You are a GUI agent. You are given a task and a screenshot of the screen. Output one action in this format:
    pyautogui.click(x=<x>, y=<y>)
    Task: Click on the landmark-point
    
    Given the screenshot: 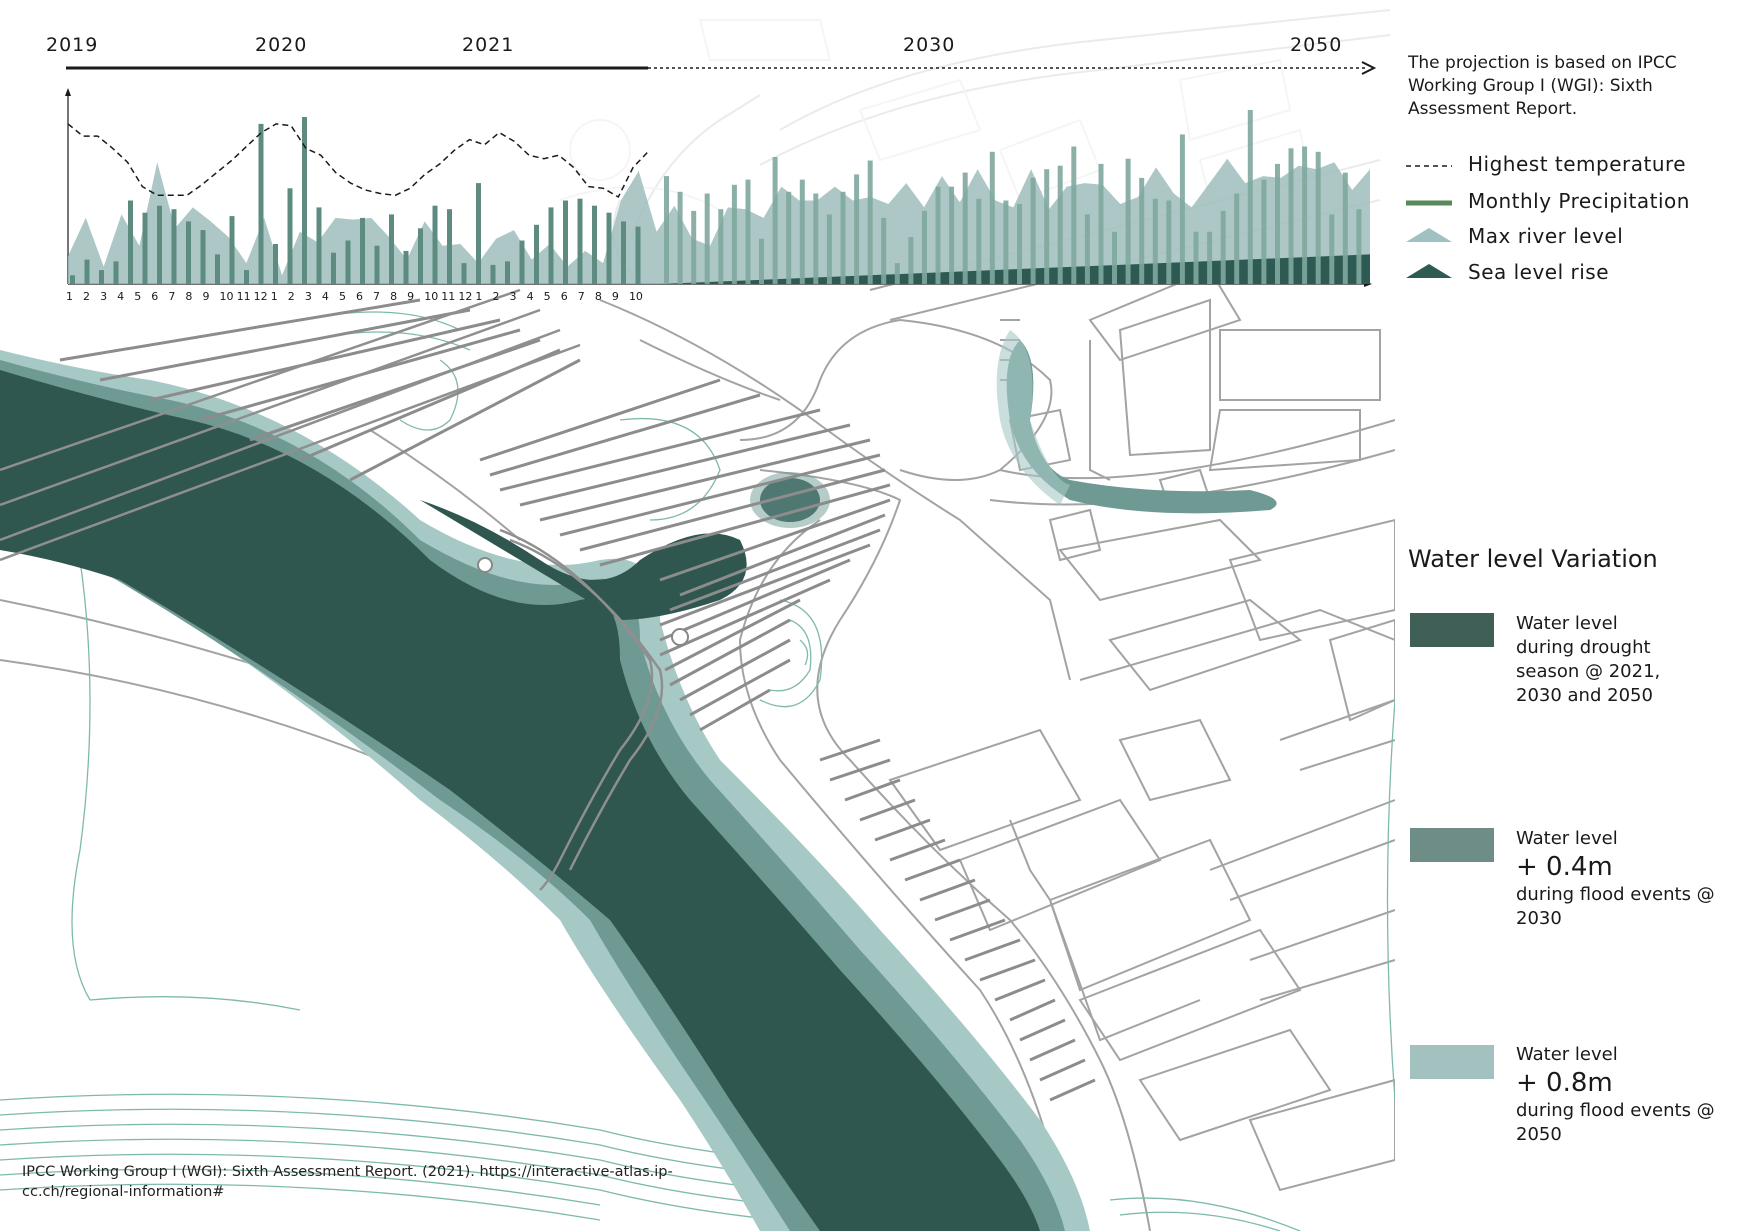 What is the action you would take?
    pyautogui.click(x=485, y=565)
    